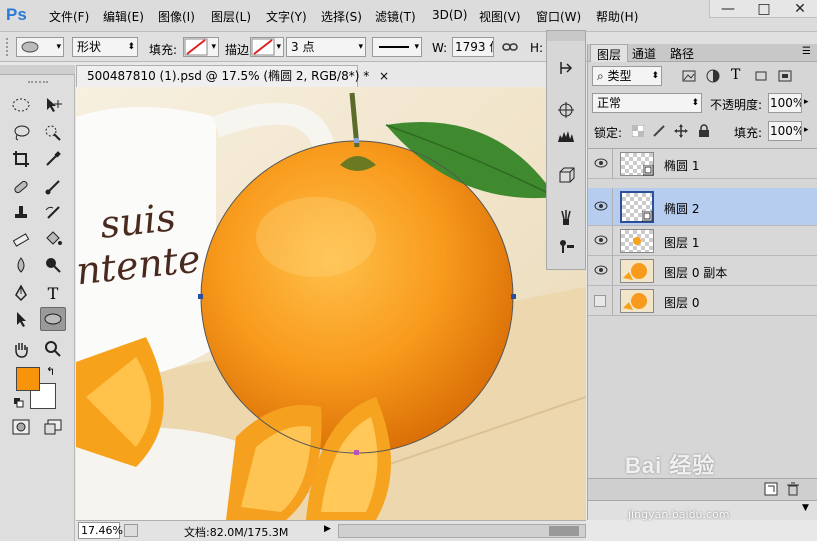  What do you see at coordinates (566, 176) in the screenshot?
I see `3d-panel-icon` at bounding box center [566, 176].